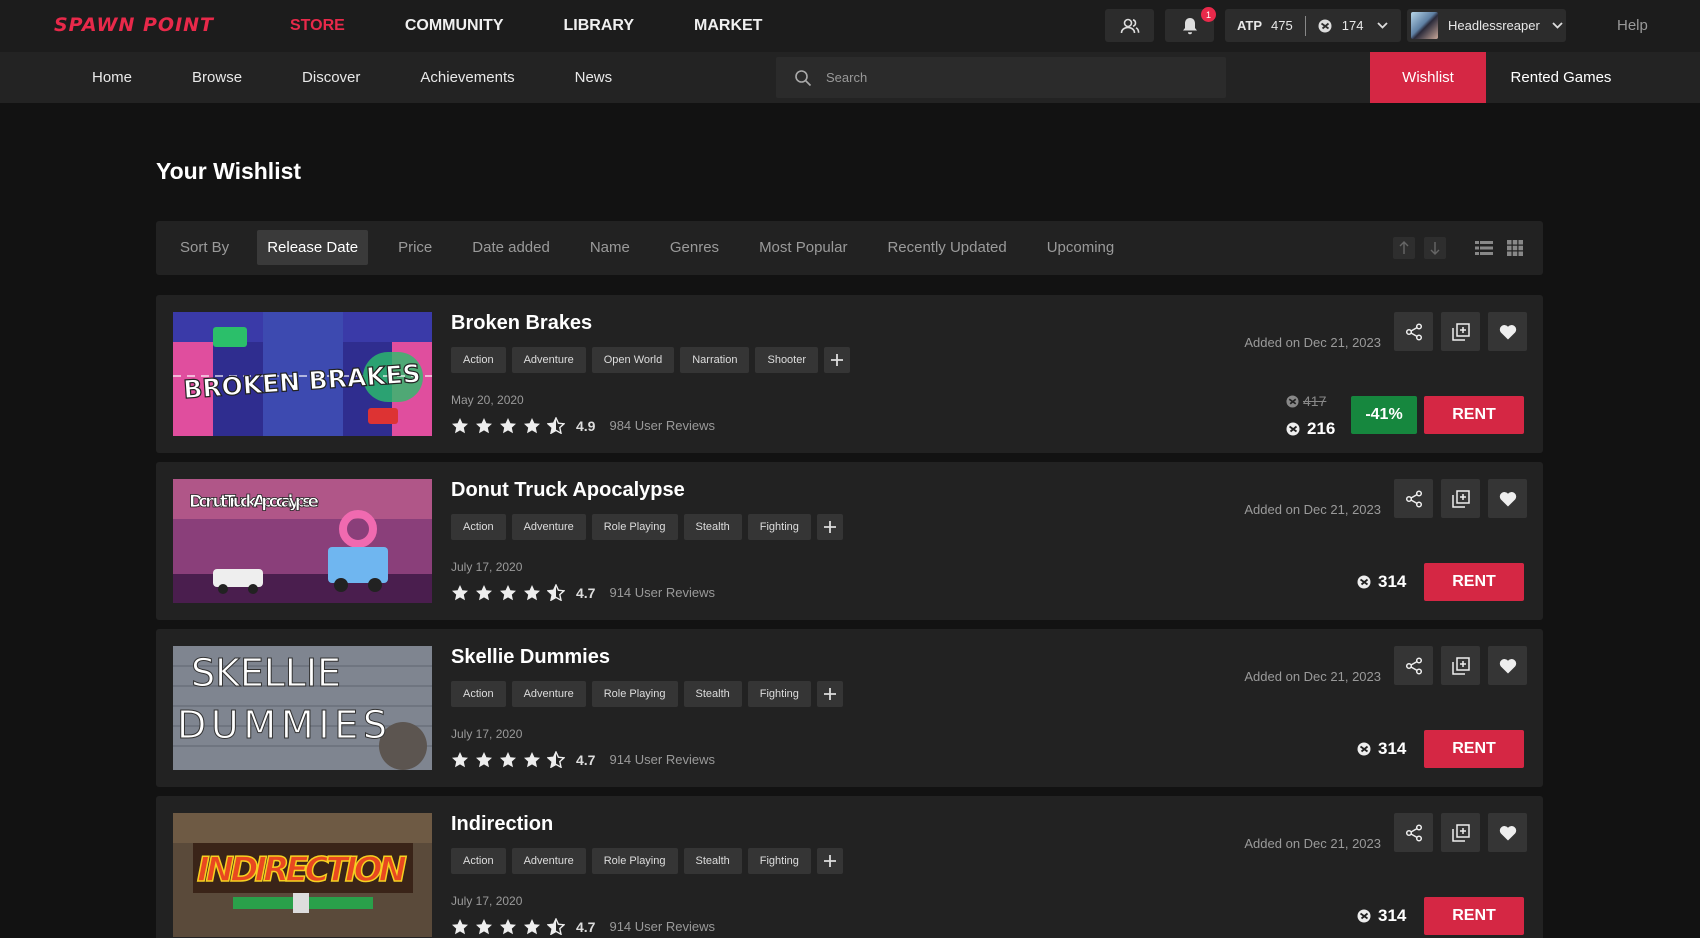  Describe the element at coordinates (1557, 25) in the screenshot. I see `chevron-down-icon` at that location.